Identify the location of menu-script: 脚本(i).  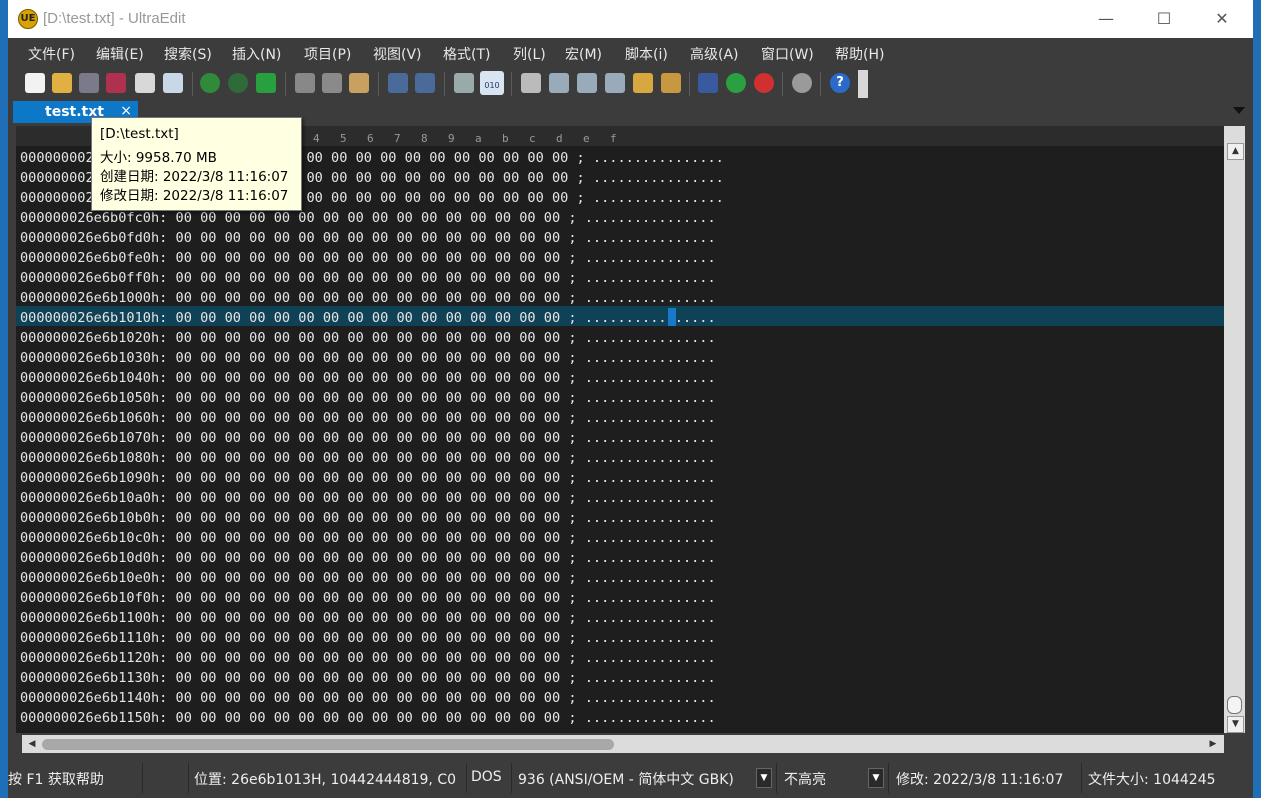
(646, 54).